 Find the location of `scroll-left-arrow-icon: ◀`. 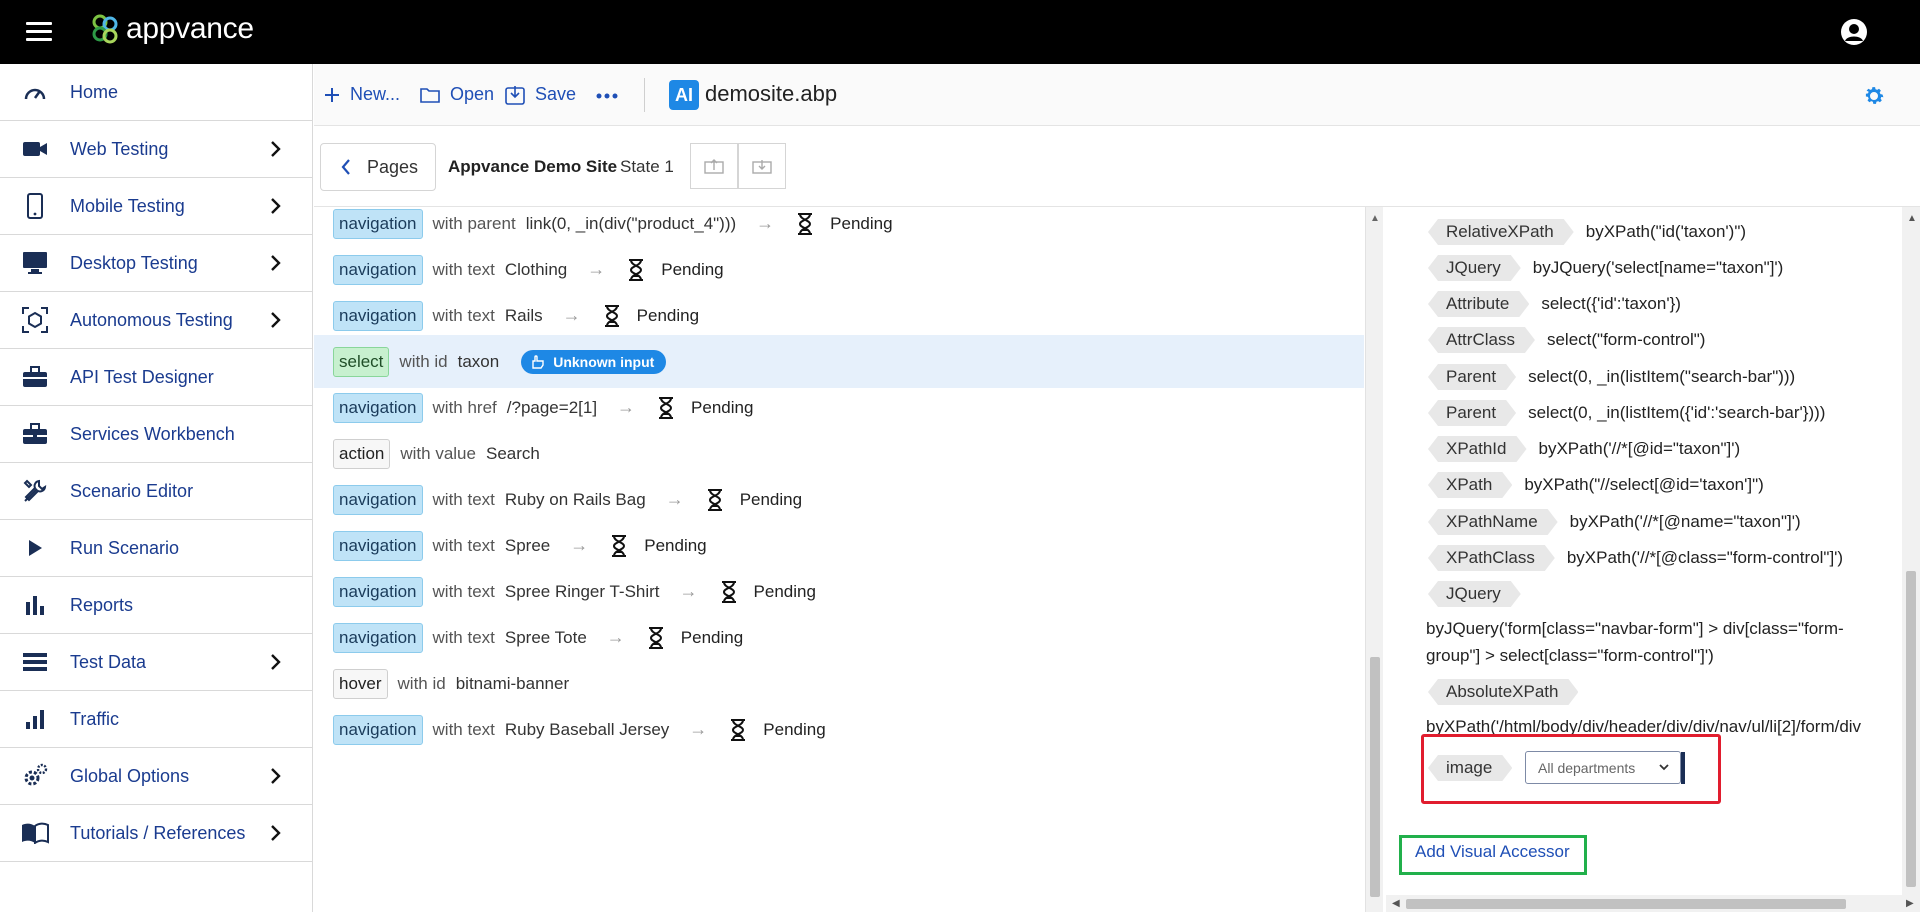

scroll-left-arrow-icon: ◀ is located at coordinates (1396, 903).